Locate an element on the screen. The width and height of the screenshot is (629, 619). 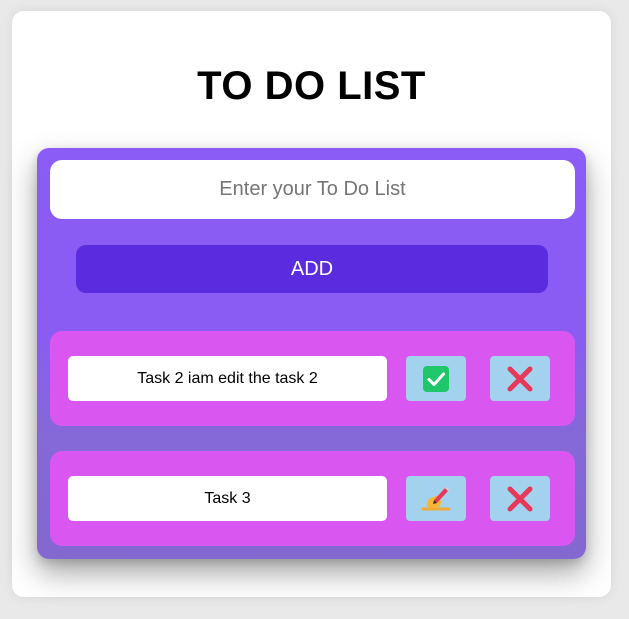
task-text: Task 2 iam edit the task 2 is located at coordinates (227, 378).